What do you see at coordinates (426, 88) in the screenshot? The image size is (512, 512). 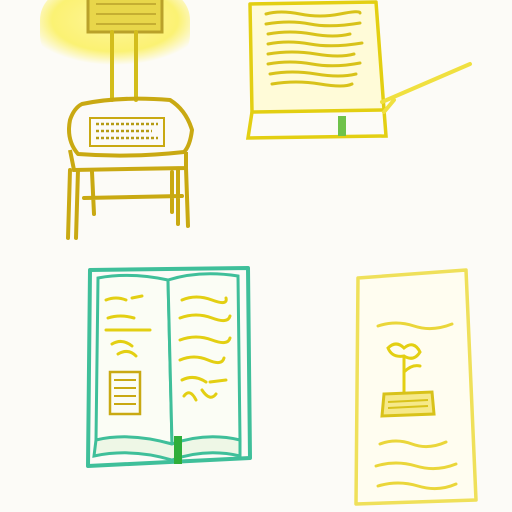 I see `paper-cord` at bounding box center [426, 88].